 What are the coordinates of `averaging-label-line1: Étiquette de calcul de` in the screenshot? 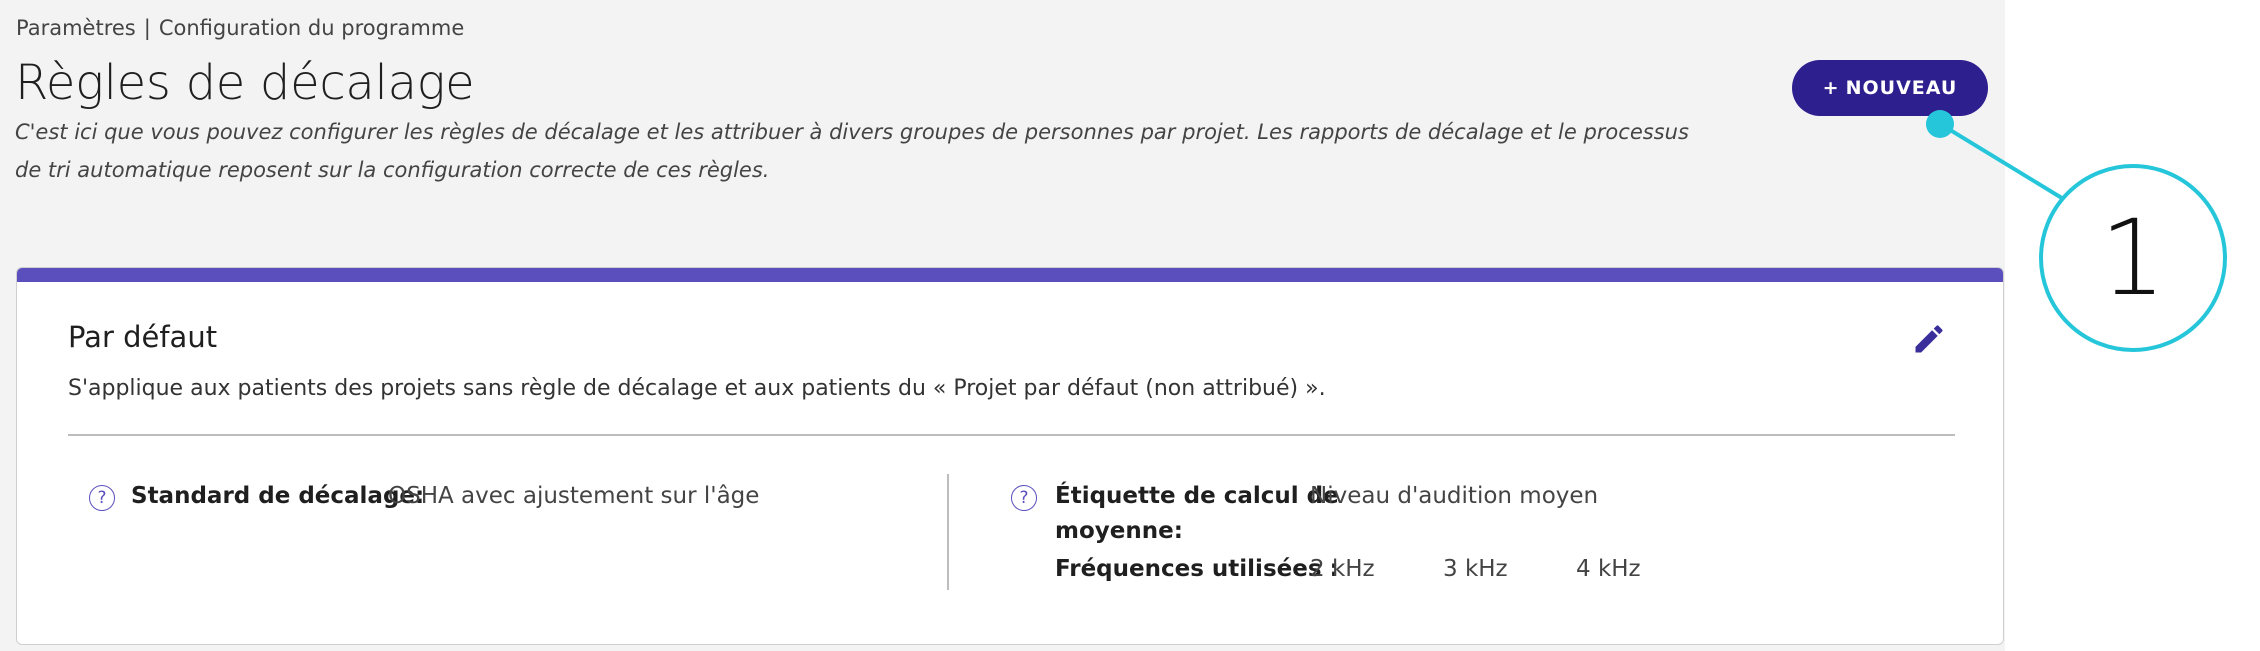 It's located at (1197, 496).